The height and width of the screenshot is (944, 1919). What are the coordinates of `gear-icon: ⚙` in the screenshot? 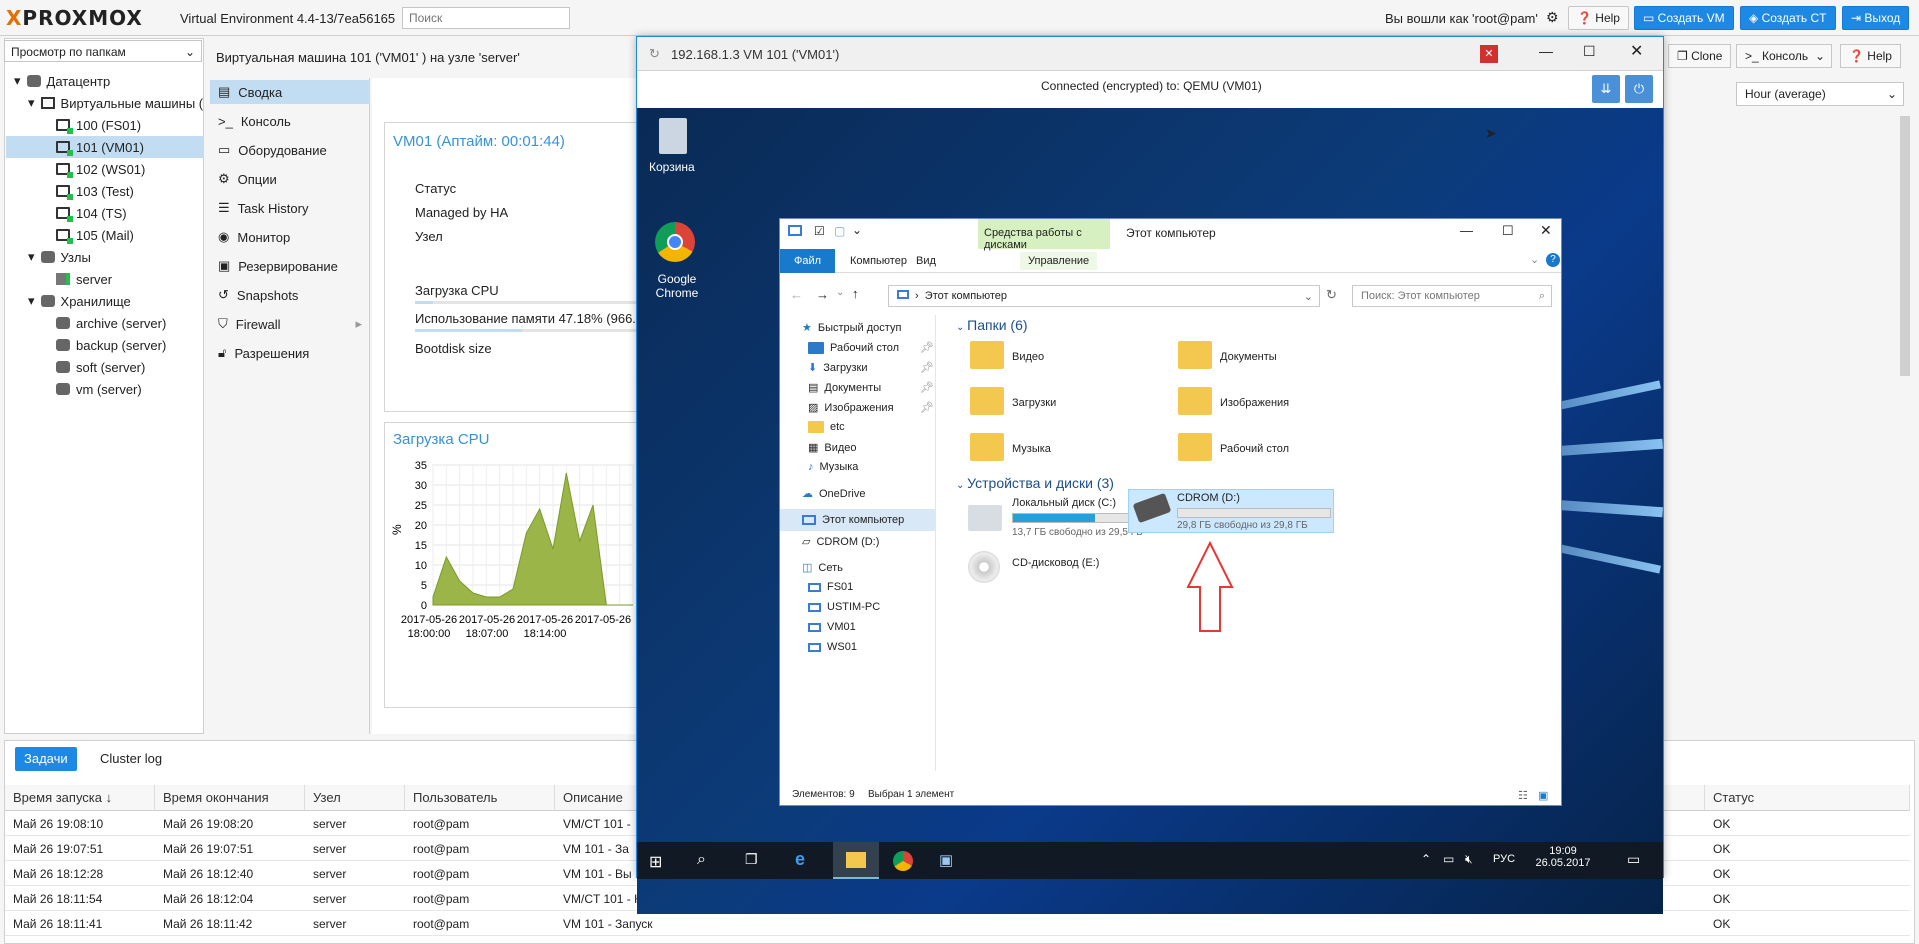 It's located at (1552, 17).